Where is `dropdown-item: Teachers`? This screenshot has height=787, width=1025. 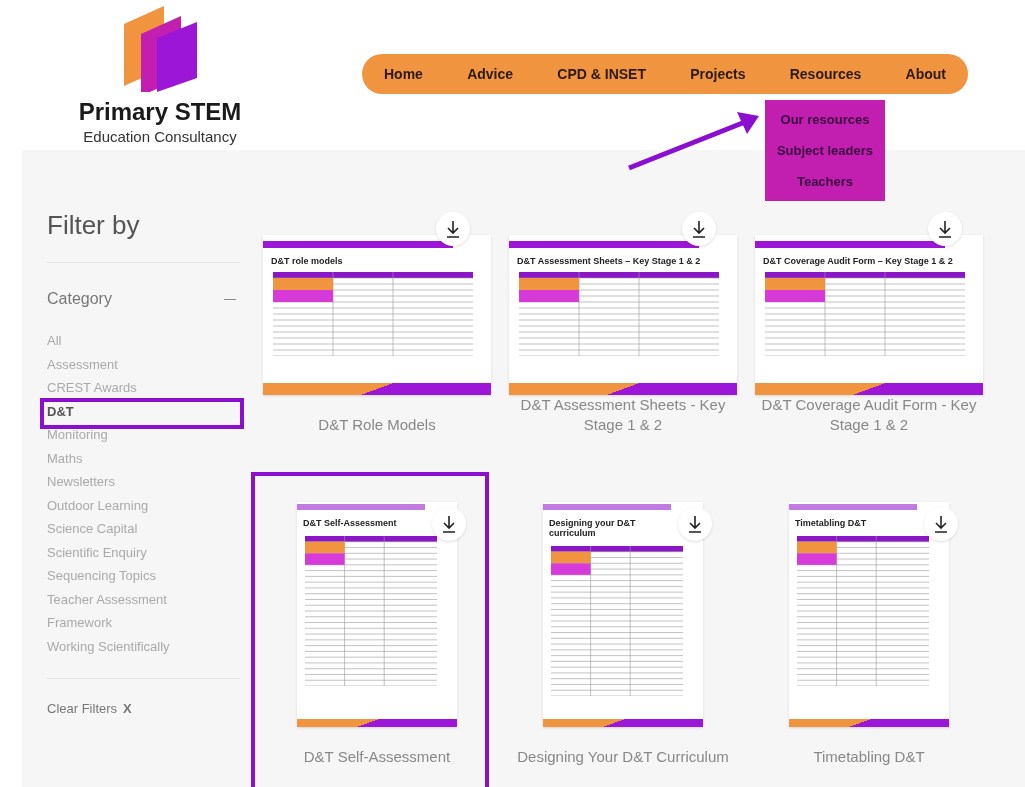
dropdown-item: Teachers is located at coordinates (825, 181).